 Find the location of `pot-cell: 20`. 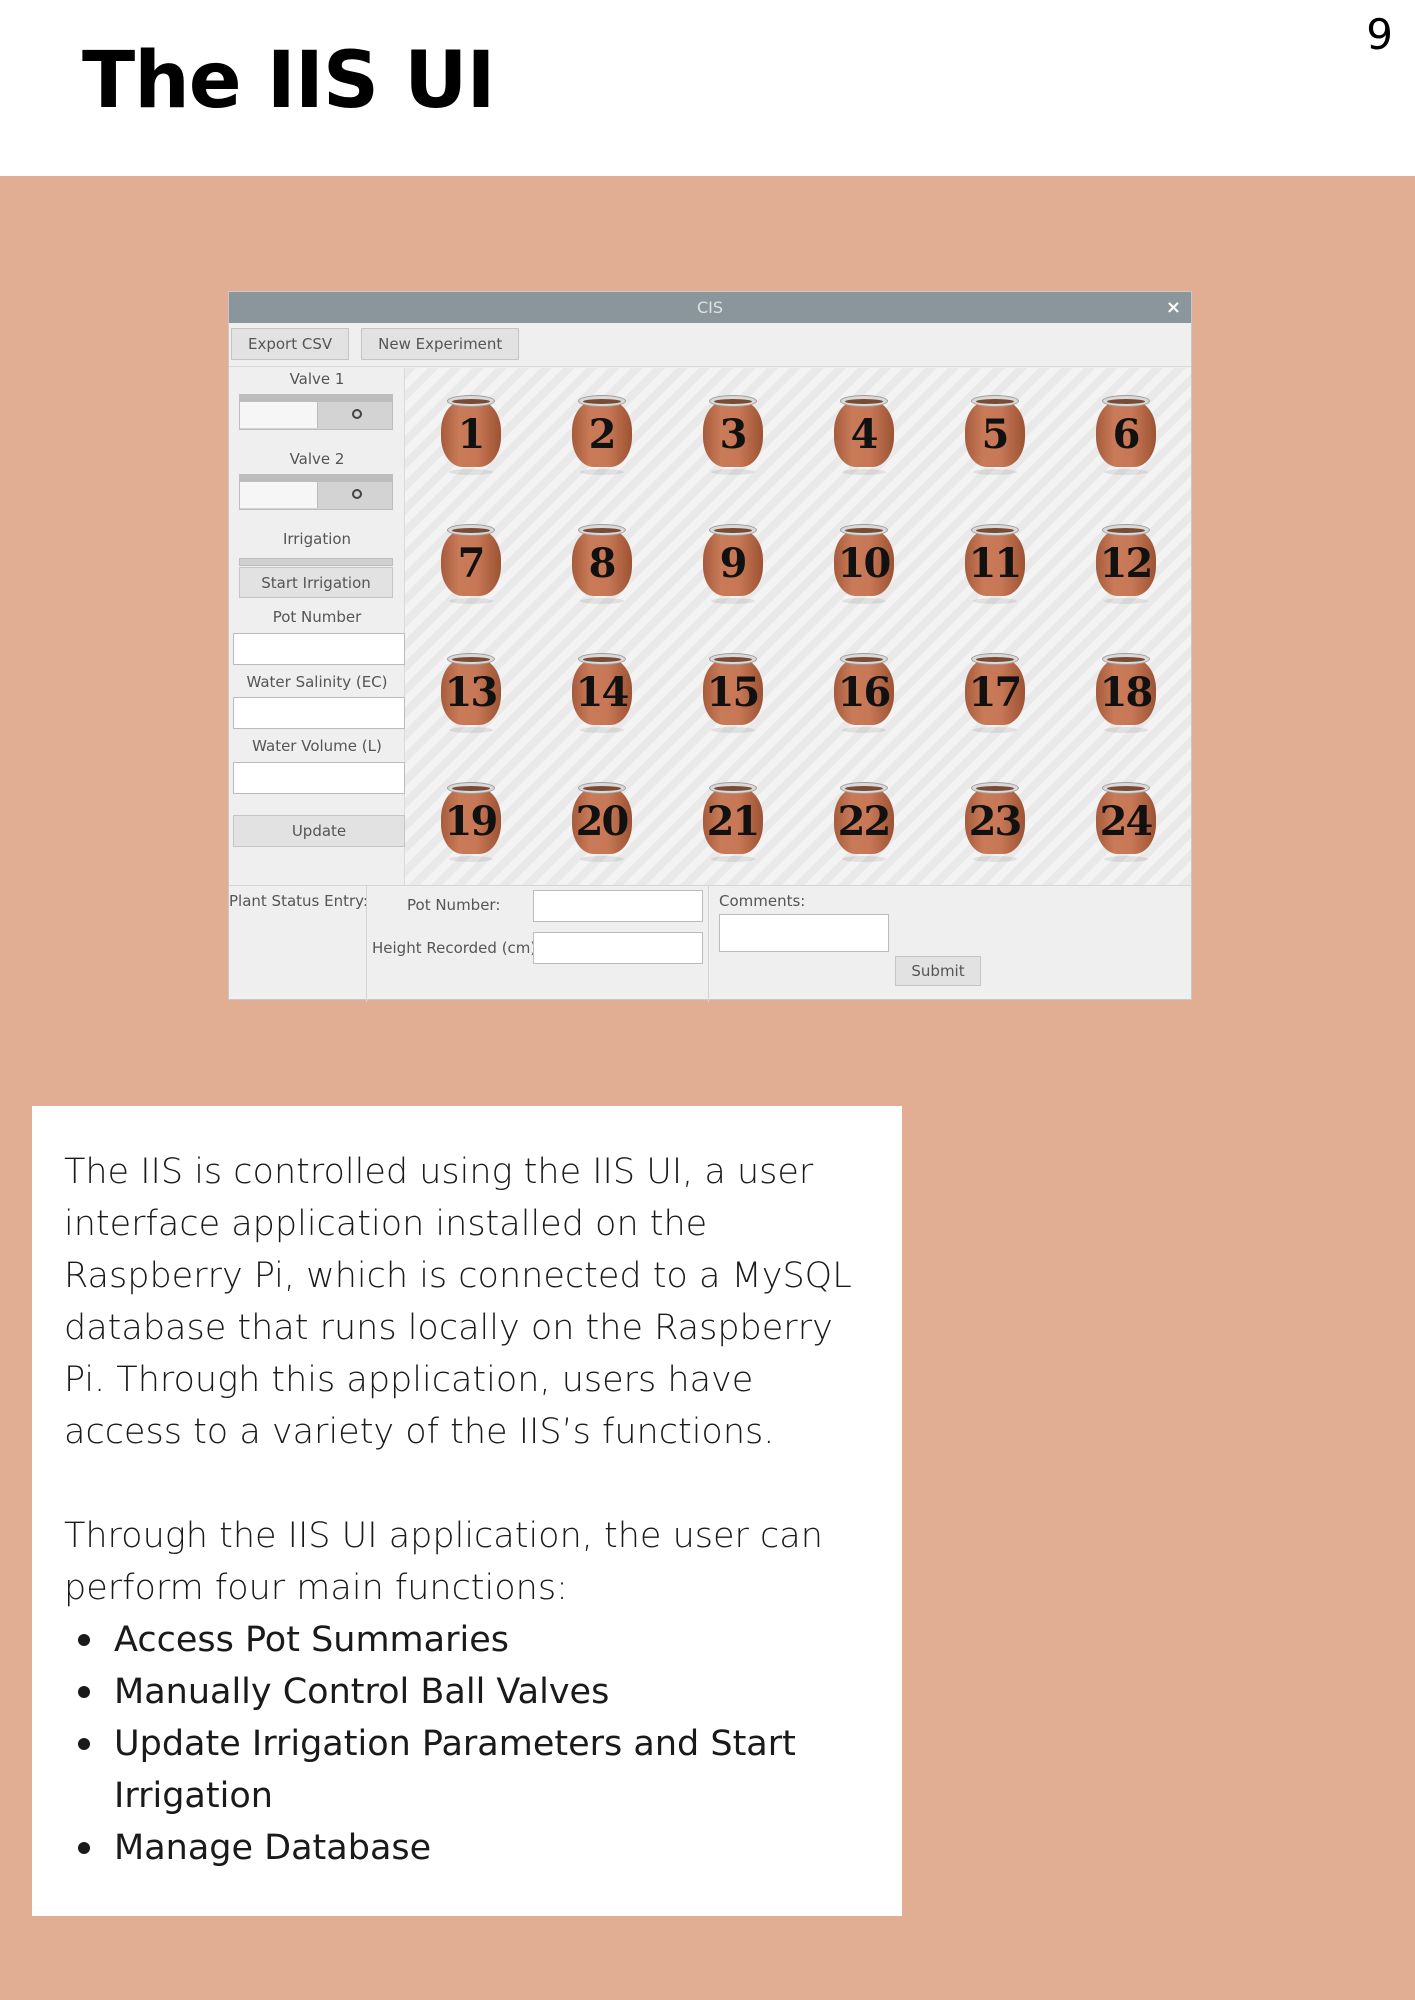

pot-cell: 20 is located at coordinates (601, 820).